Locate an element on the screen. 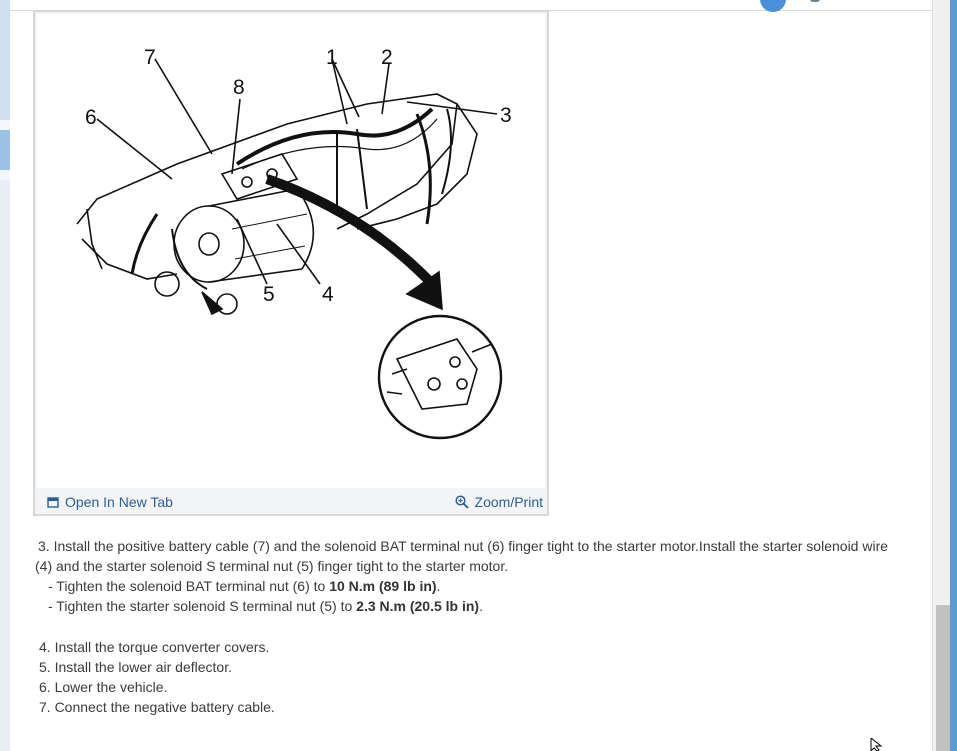  step-5: 5. Install the lower air deflector. is located at coordinates (135, 667).